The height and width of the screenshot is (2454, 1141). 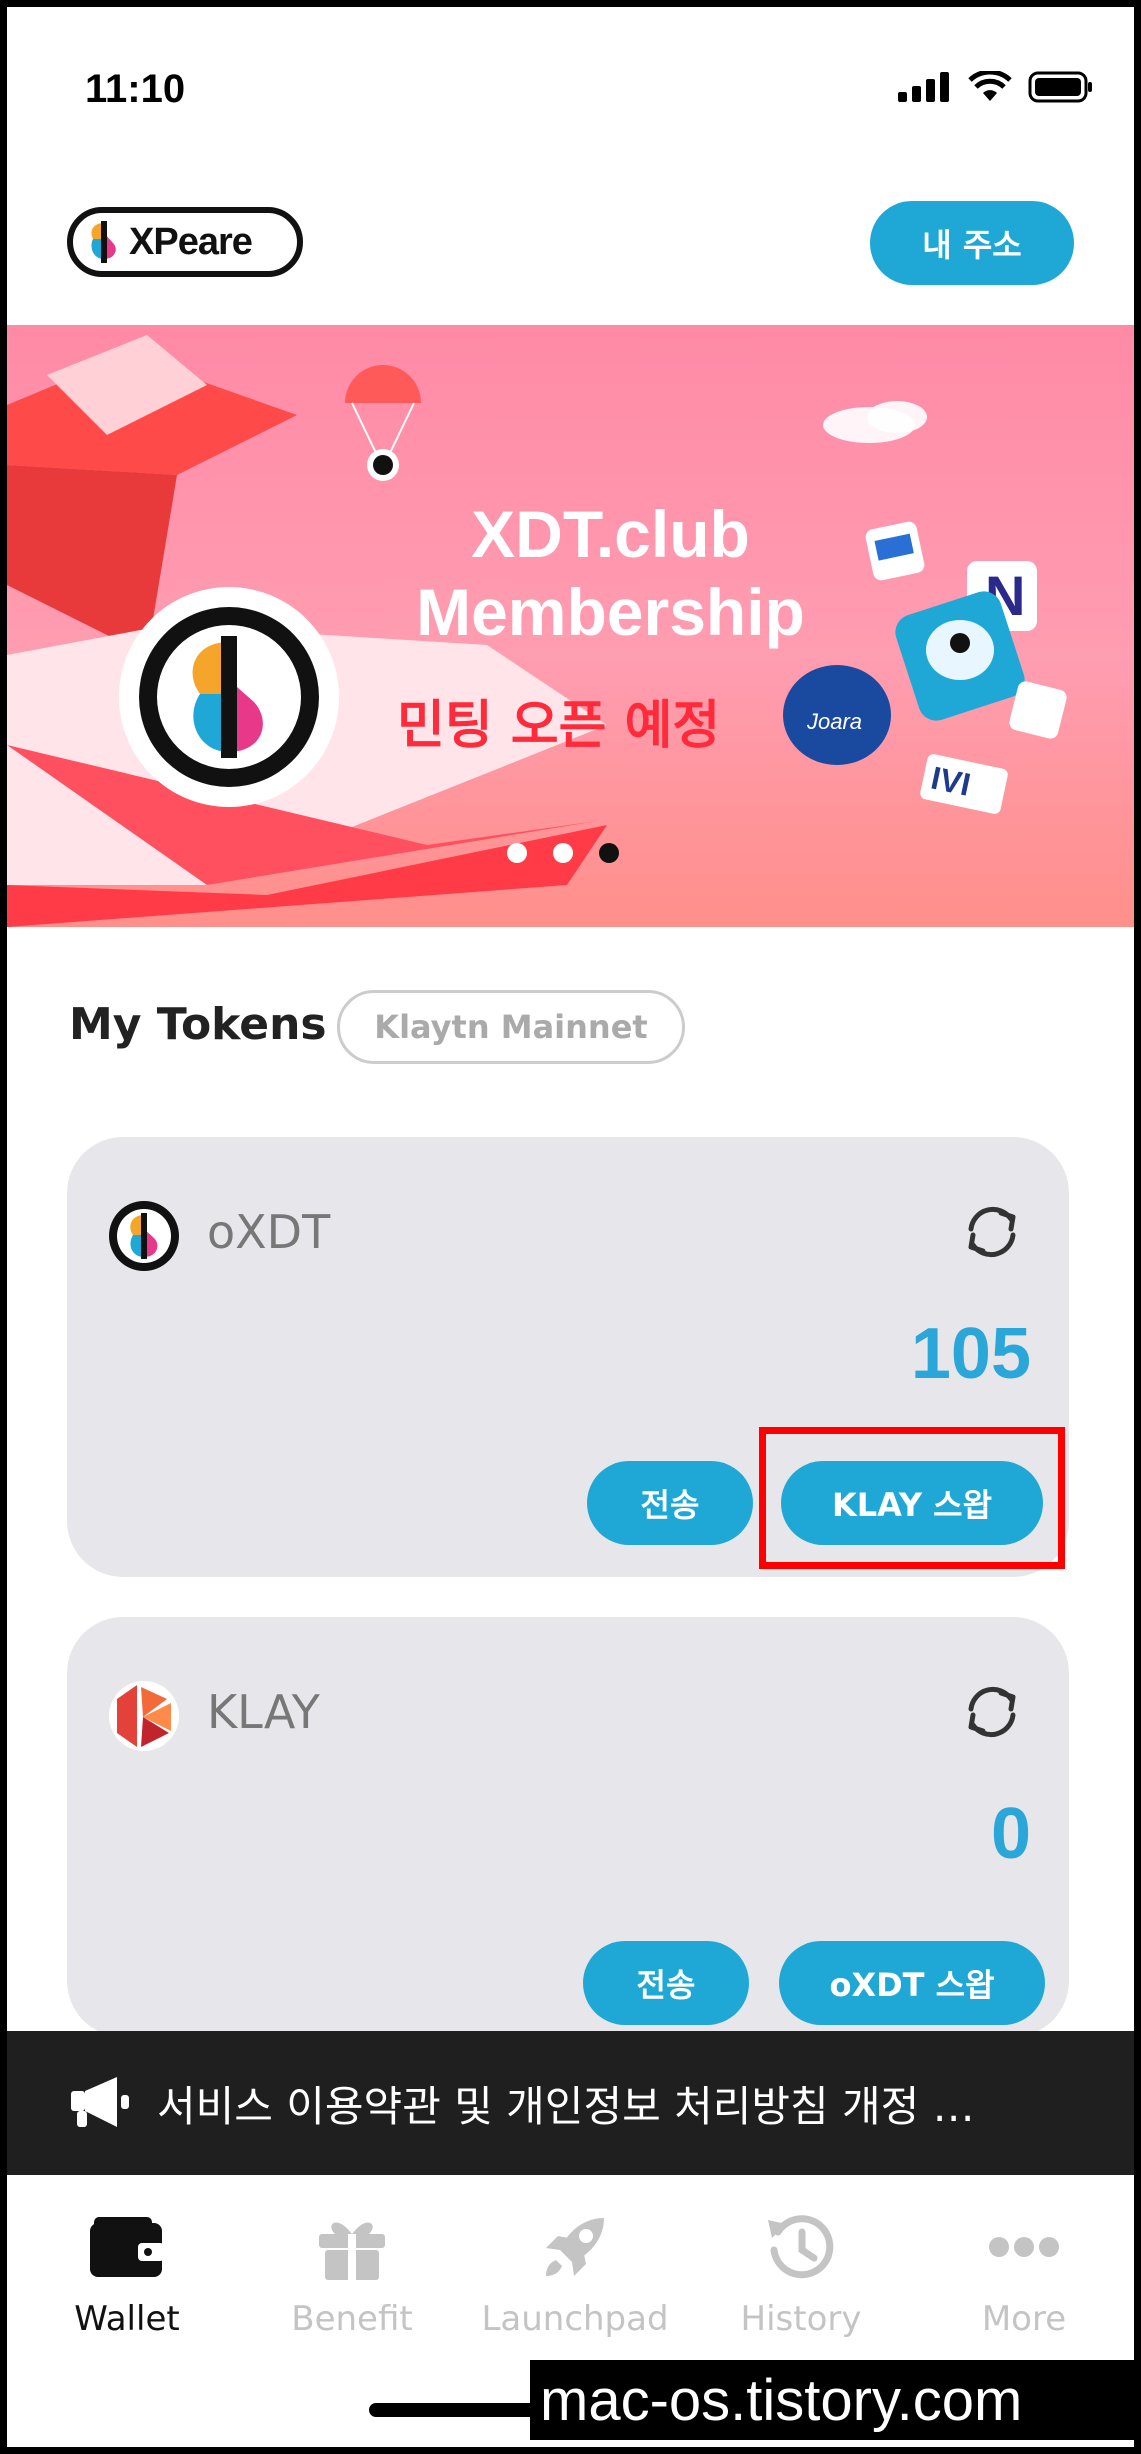 I want to click on klay-token-icon, so click(x=144, y=1716).